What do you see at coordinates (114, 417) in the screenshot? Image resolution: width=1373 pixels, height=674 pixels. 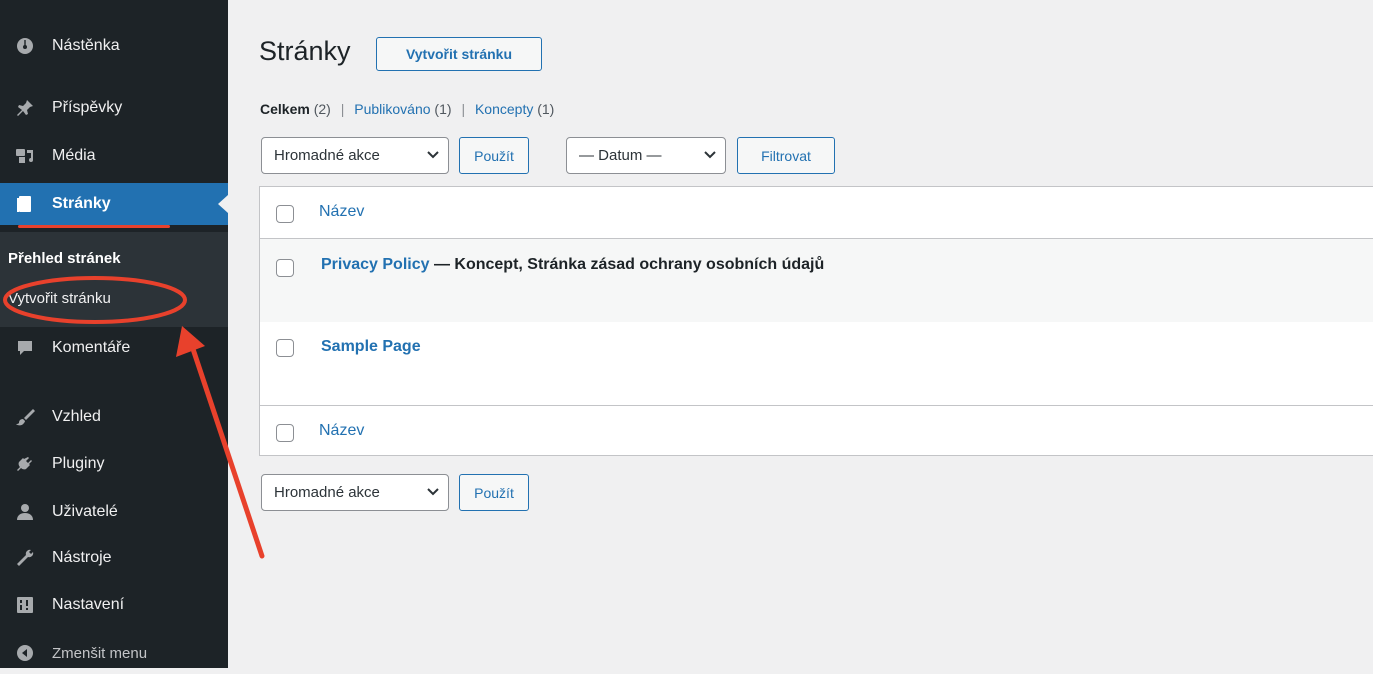 I see `sidebar-item-appearance: Vzhled` at bounding box center [114, 417].